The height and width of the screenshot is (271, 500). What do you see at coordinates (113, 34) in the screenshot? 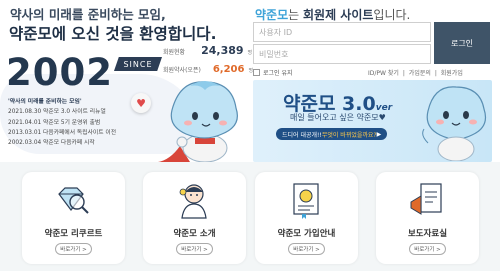
I see `hero-title: 약준모에 오신 것을 환영합니다.` at bounding box center [113, 34].